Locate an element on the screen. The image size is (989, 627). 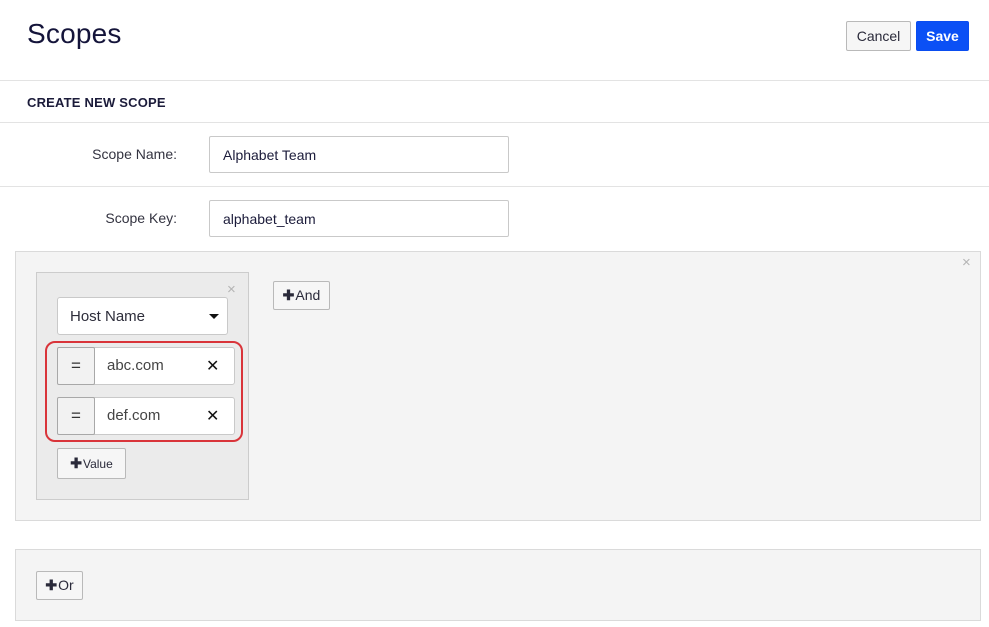
scope-key-input is located at coordinates (359, 218).